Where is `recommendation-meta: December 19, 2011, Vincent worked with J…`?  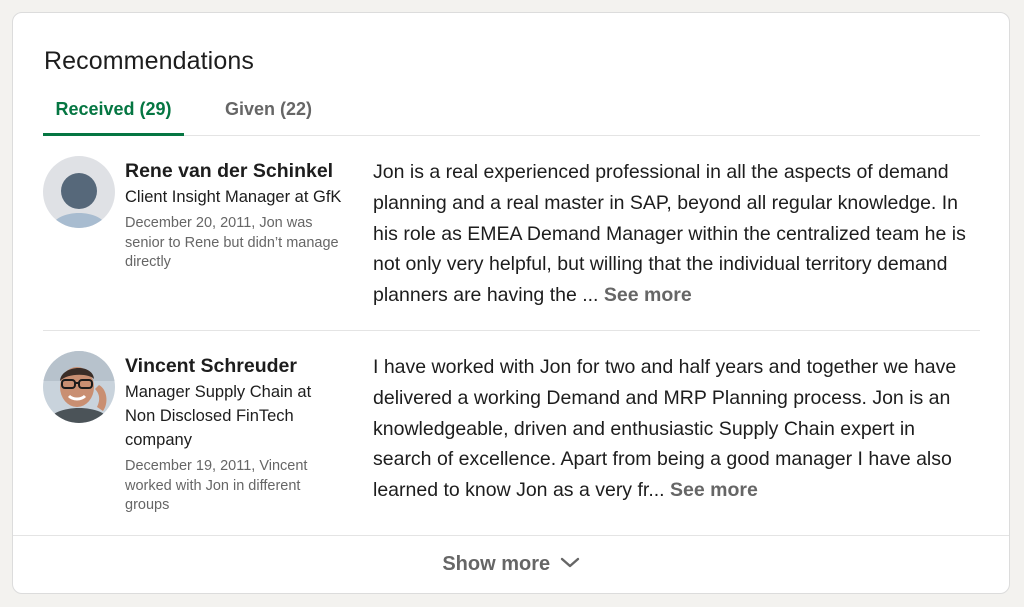 recommendation-meta: December 19, 2011, Vincent worked with J… is located at coordinates (216, 485).